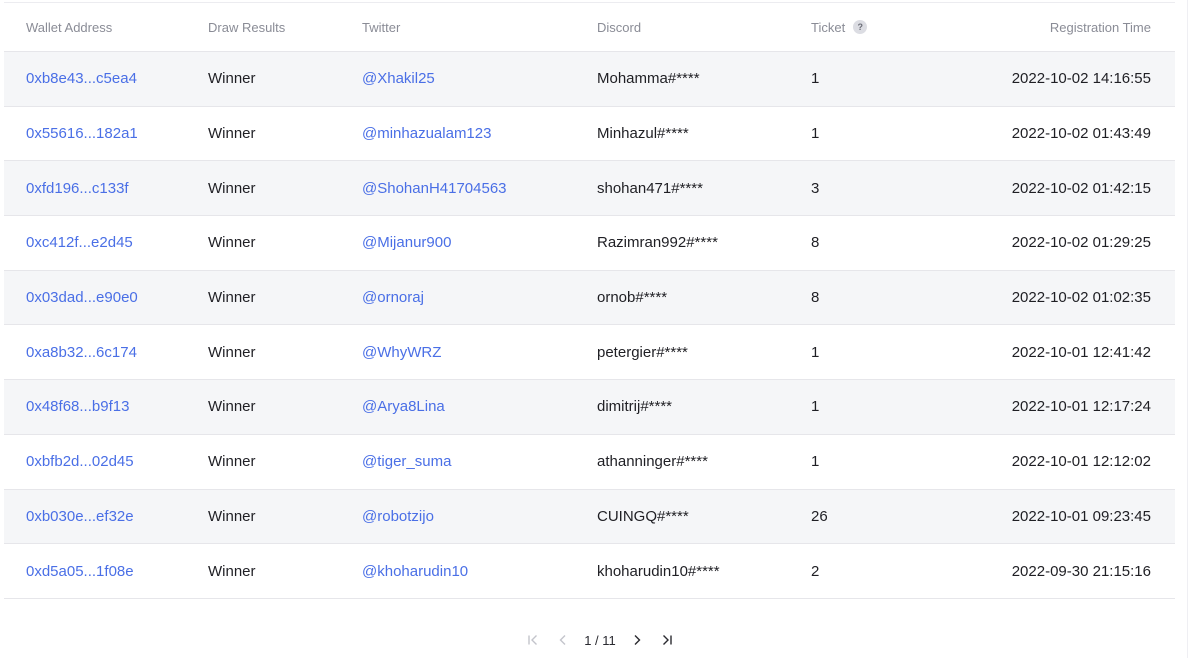 The width and height of the screenshot is (1200, 658). I want to click on last-page-icon, so click(667, 640).